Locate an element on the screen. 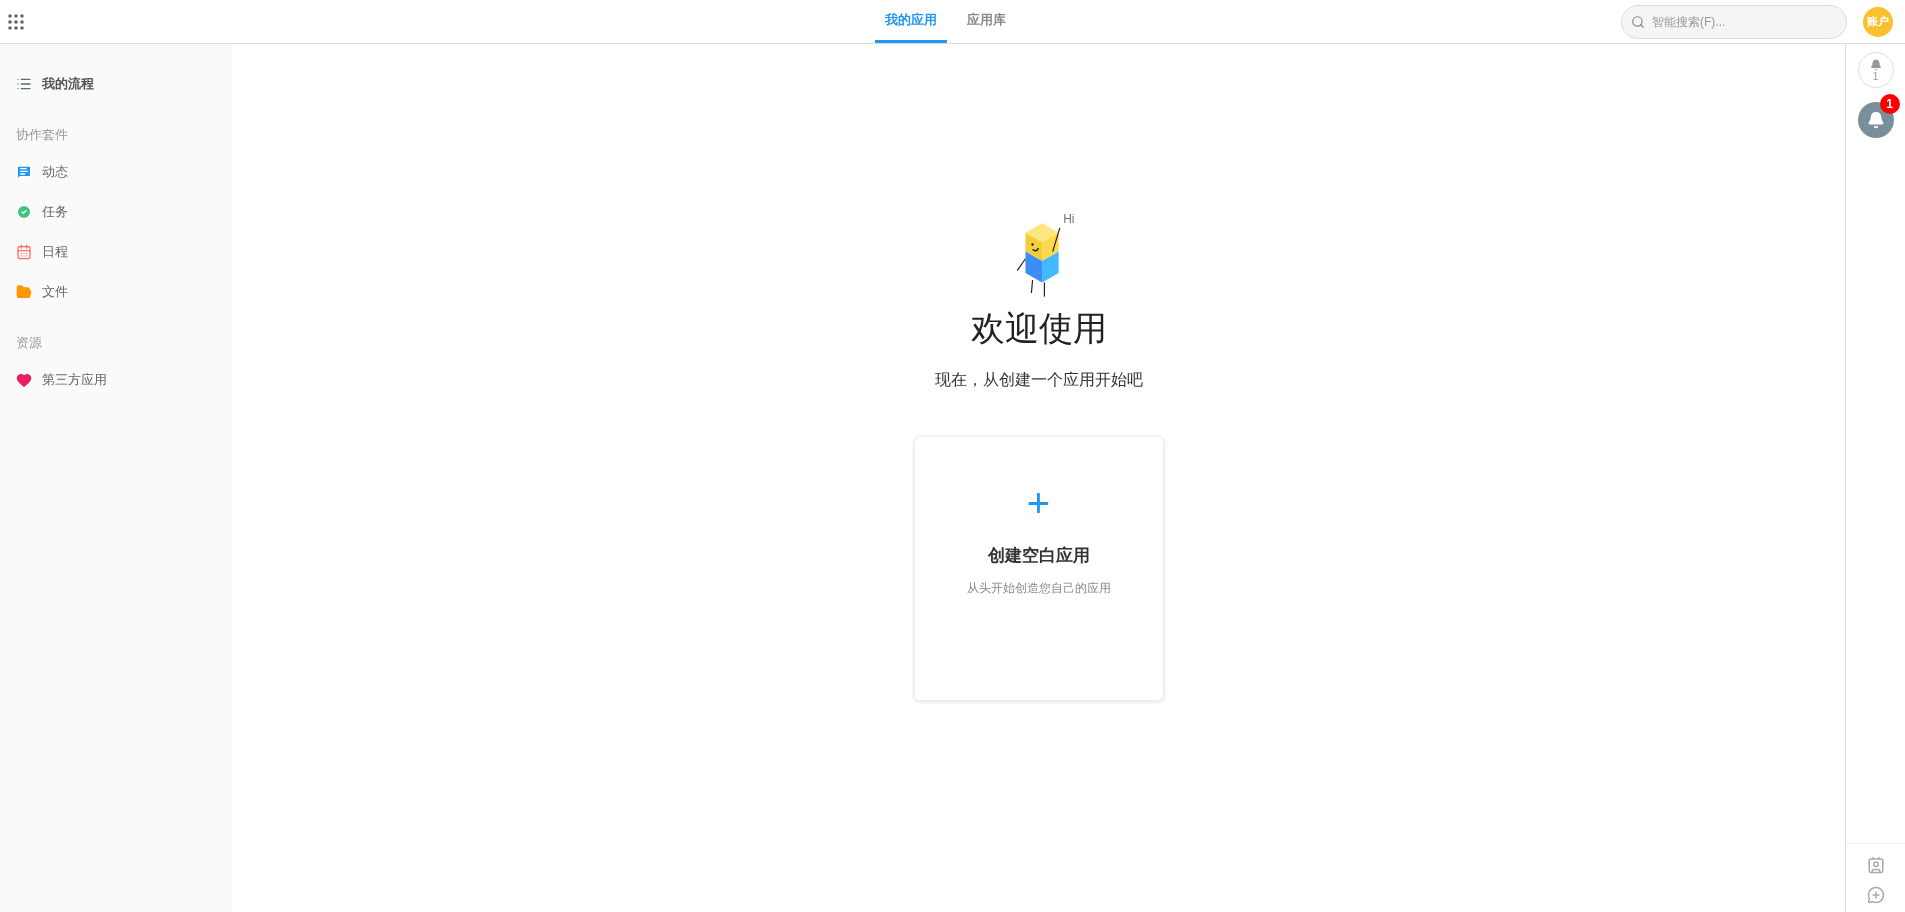 The height and width of the screenshot is (912, 1905). search-icon is located at coordinates (1638, 21).